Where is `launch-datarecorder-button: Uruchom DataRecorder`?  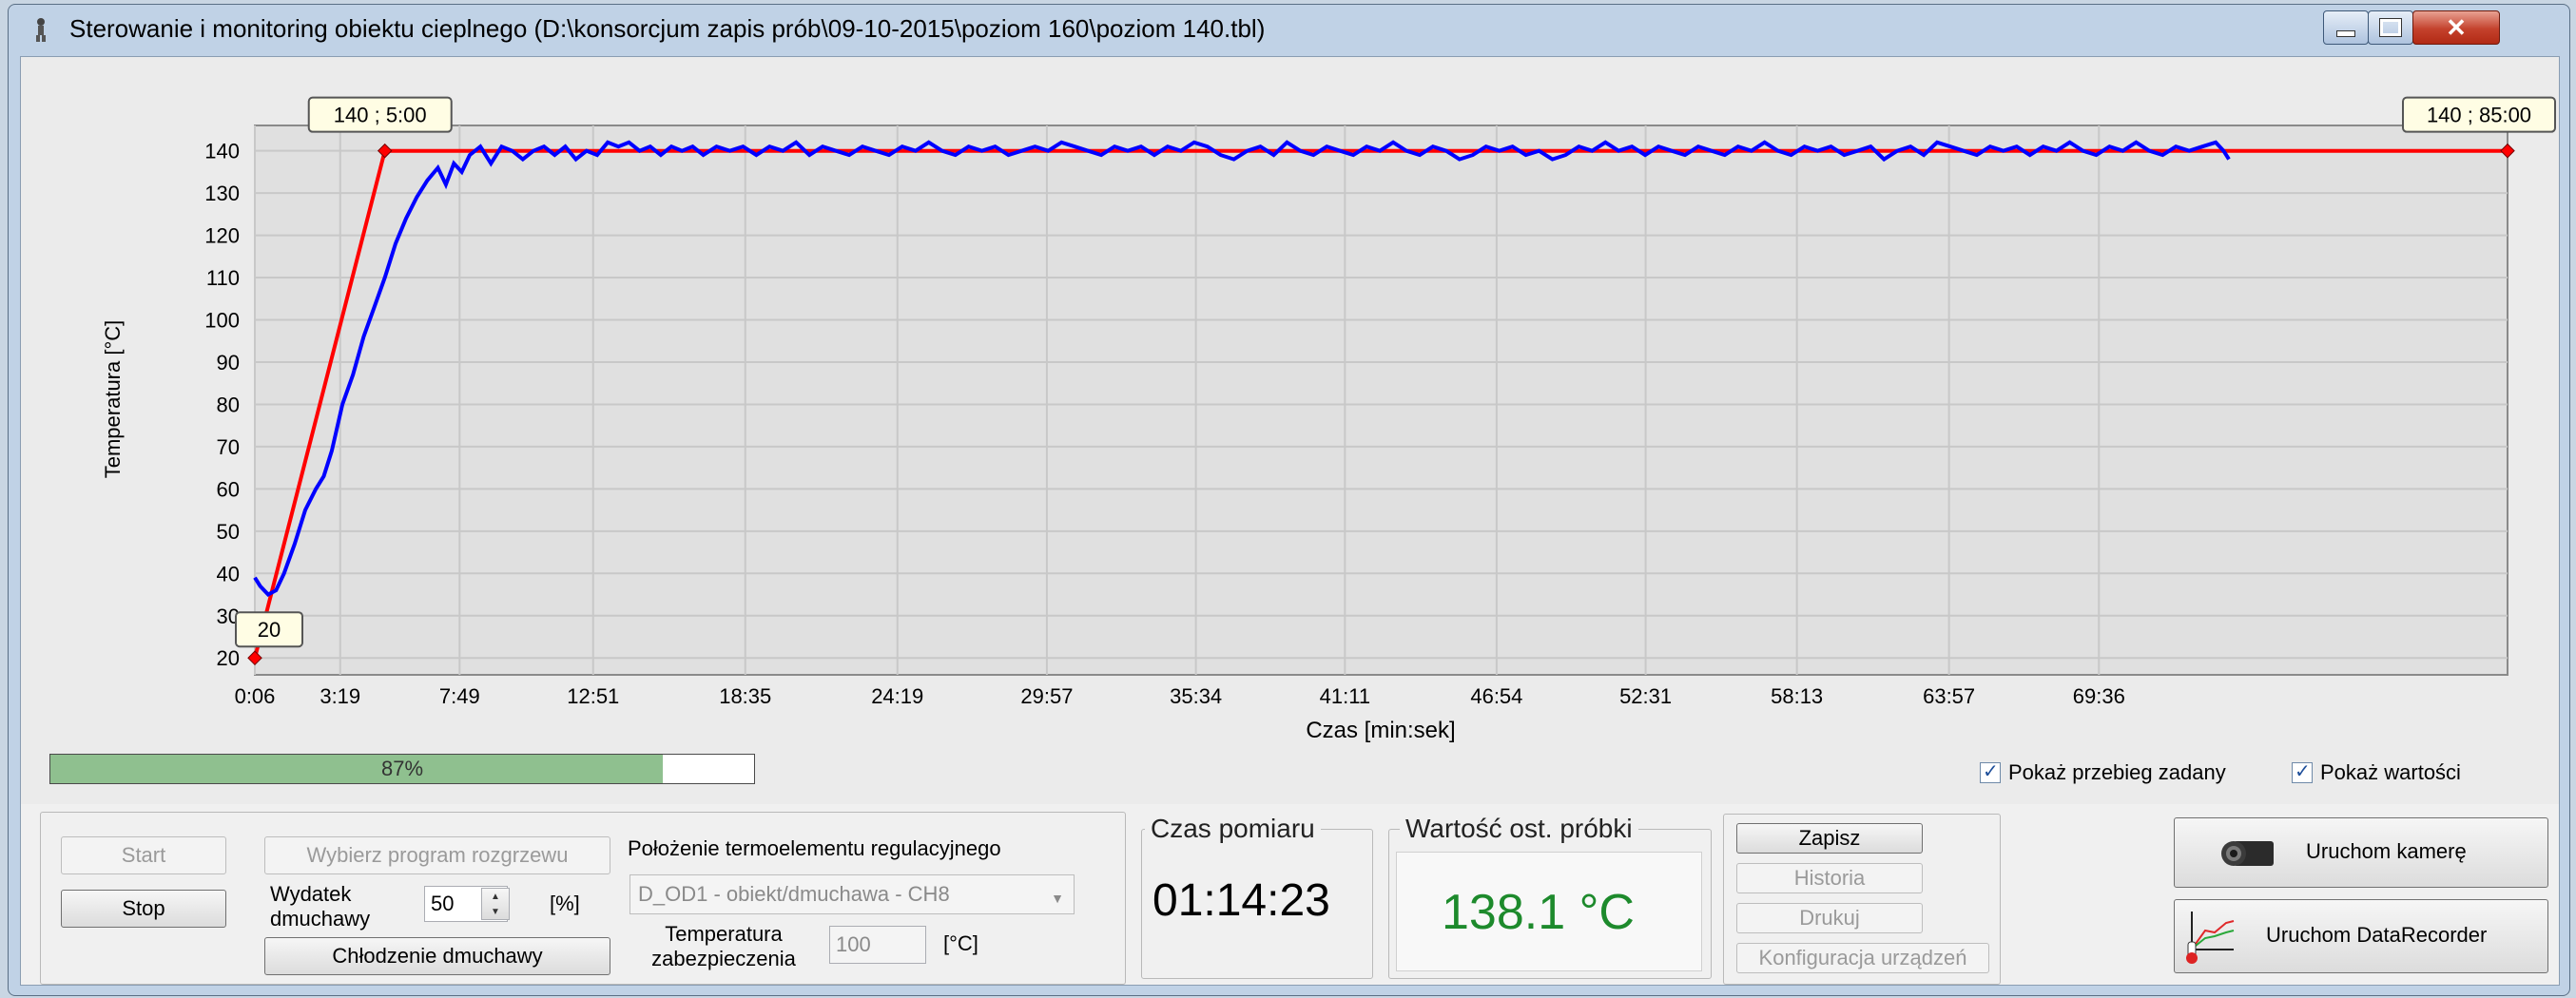 launch-datarecorder-button: Uruchom DataRecorder is located at coordinates (2361, 936).